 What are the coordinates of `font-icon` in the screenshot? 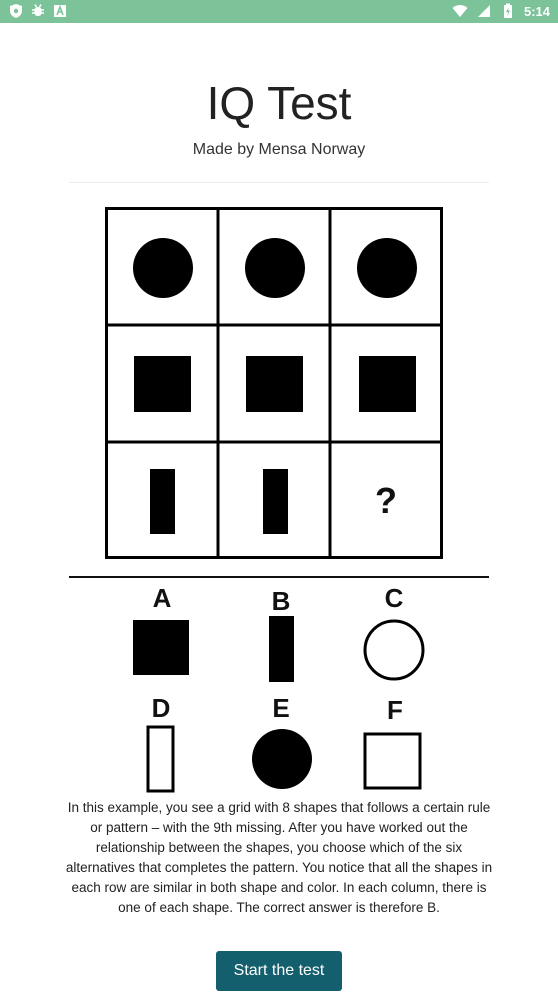 It's located at (60, 10).